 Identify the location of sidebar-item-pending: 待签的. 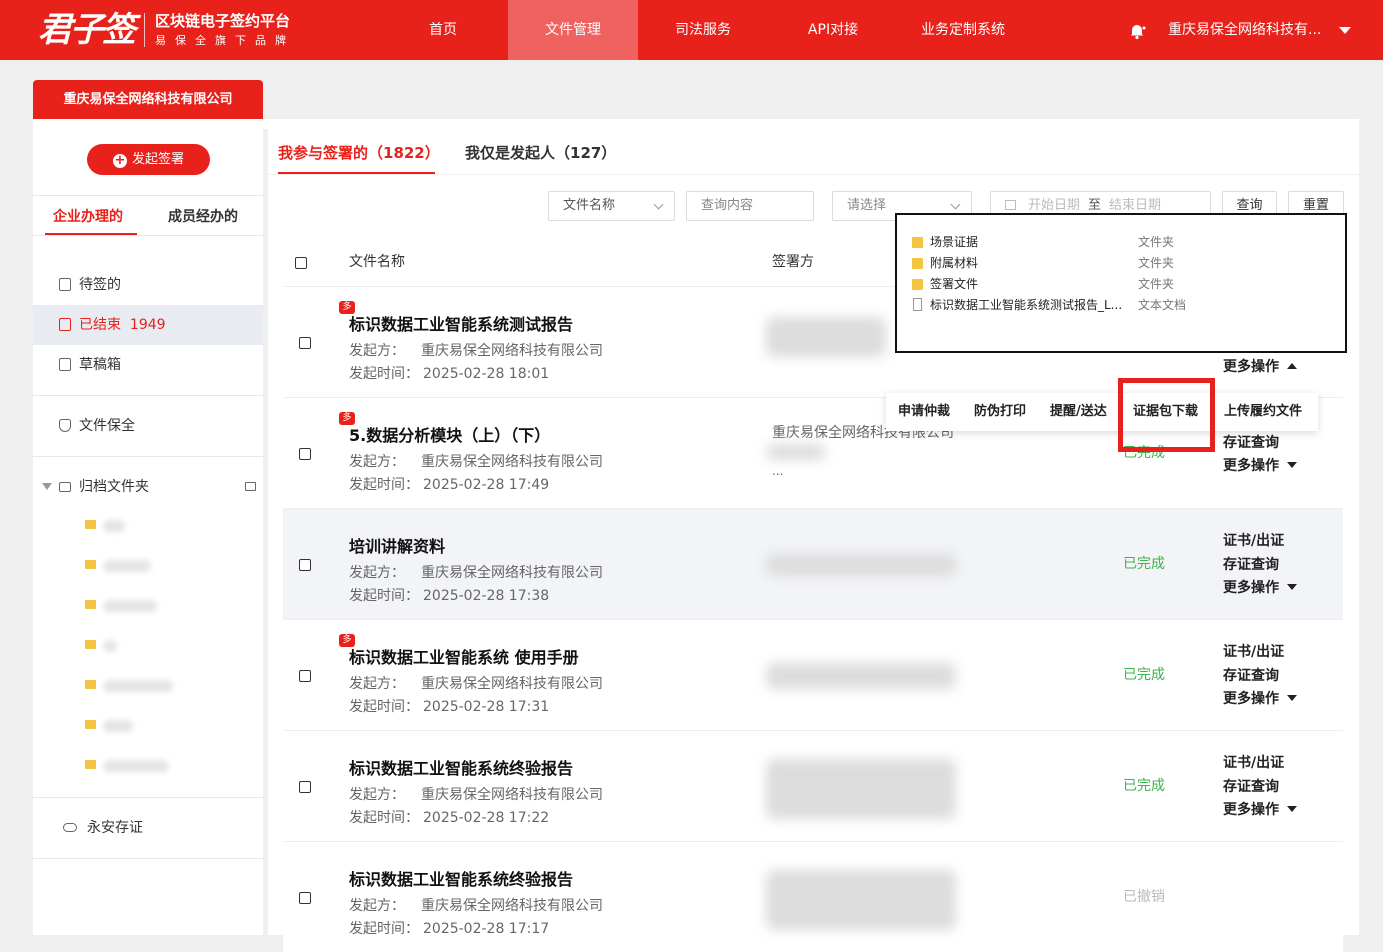
(148, 285).